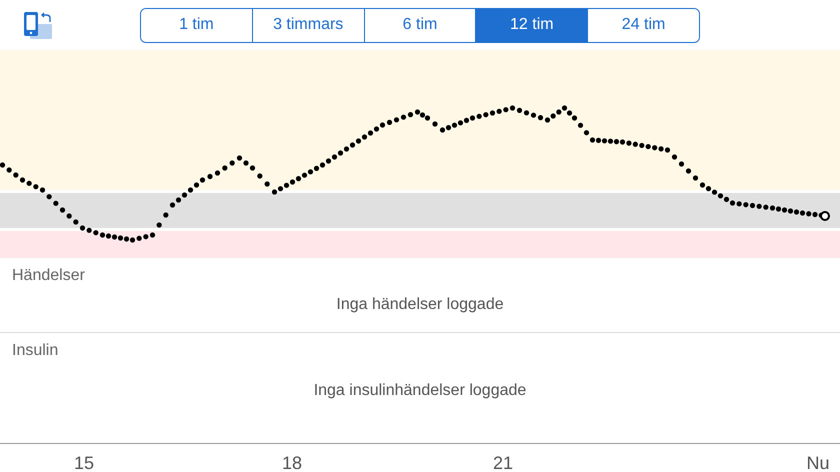 The image size is (840, 472). Describe the element at coordinates (84, 462) in the screenshot. I see `axis-label: 15` at that location.